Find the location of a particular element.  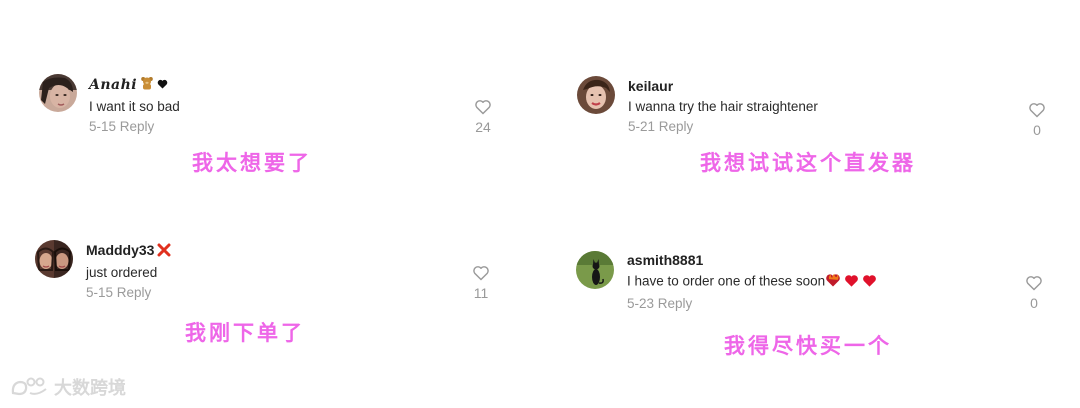

watermark: 大数跨境 is located at coordinates (68, 387).